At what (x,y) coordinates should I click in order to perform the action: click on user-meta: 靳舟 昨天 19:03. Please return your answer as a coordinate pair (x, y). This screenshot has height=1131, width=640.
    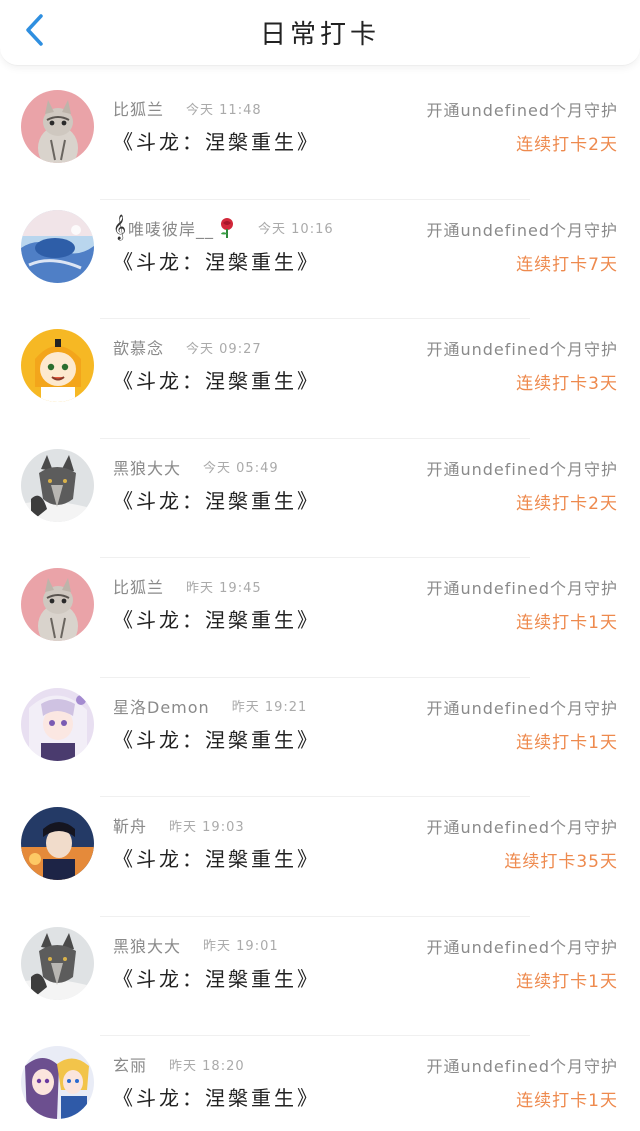
    Looking at the image, I should click on (179, 825).